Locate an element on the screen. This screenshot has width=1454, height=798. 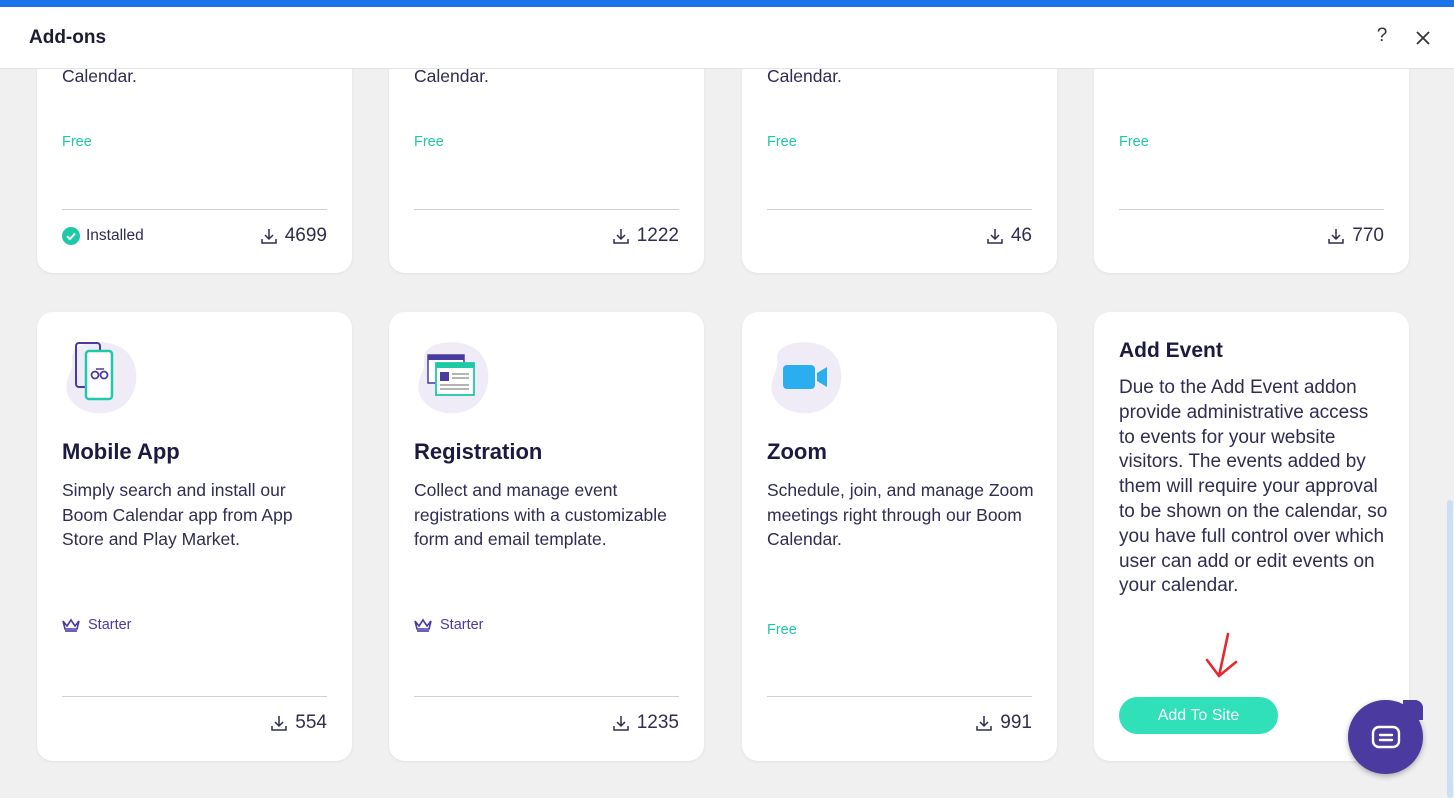
chat-button is located at coordinates (1385, 737).